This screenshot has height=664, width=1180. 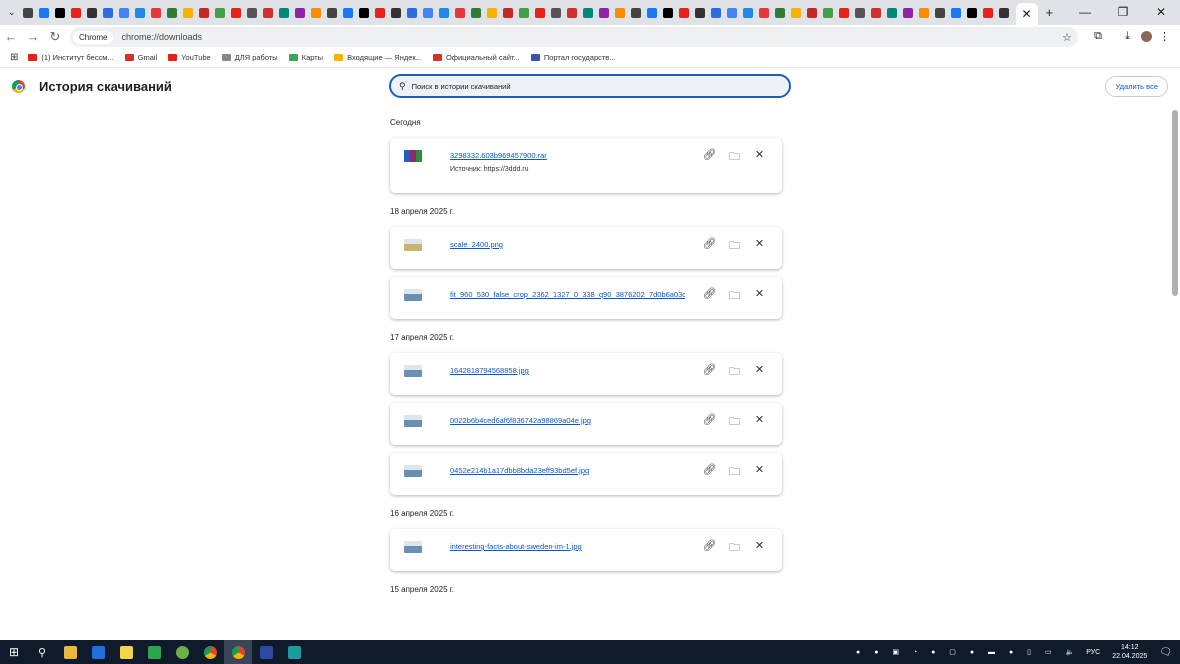 I want to click on bookmark-item: YouTube, so click(x=189, y=57).